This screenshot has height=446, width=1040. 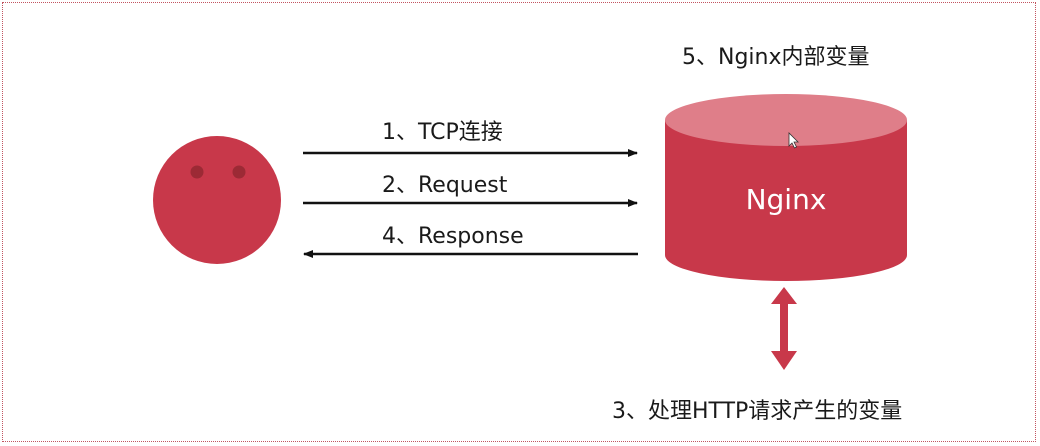 I want to click on right-eye, so click(x=239, y=172).